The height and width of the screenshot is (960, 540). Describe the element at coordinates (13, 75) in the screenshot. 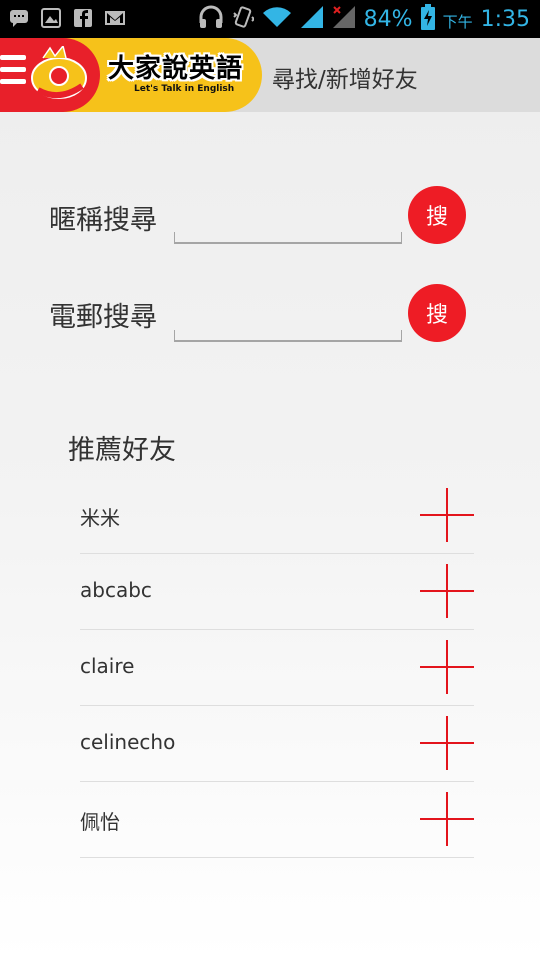

I see `menu-icon` at that location.